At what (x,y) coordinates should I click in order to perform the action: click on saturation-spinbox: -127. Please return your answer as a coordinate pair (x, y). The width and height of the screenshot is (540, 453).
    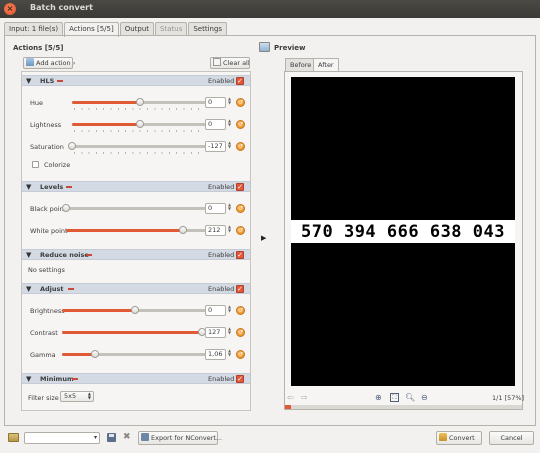
    Looking at the image, I should click on (215, 146).